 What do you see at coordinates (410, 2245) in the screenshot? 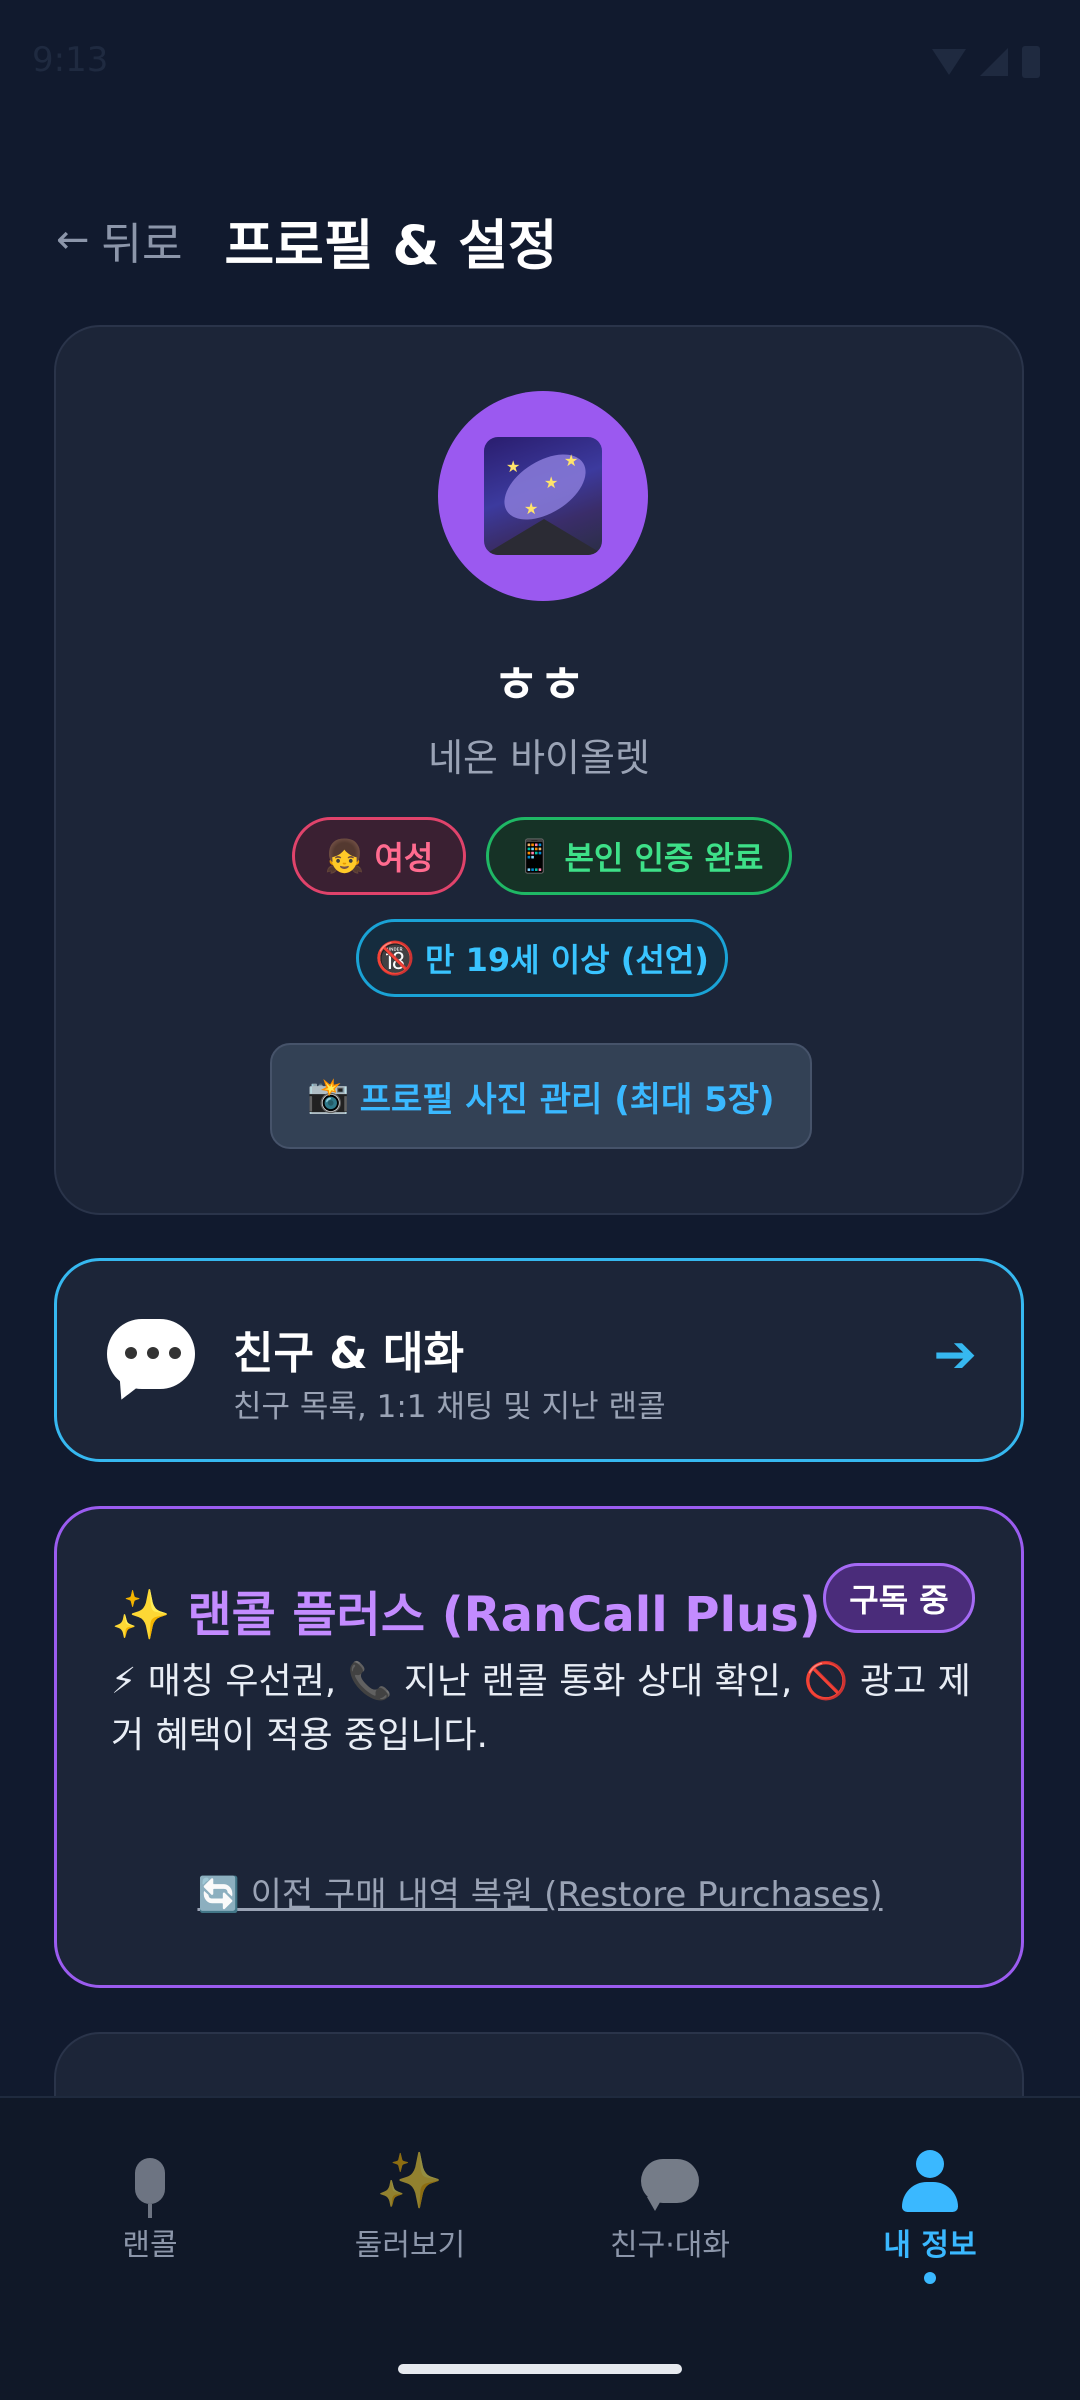
I see `nav-label-explore: 둘러보기` at bounding box center [410, 2245].